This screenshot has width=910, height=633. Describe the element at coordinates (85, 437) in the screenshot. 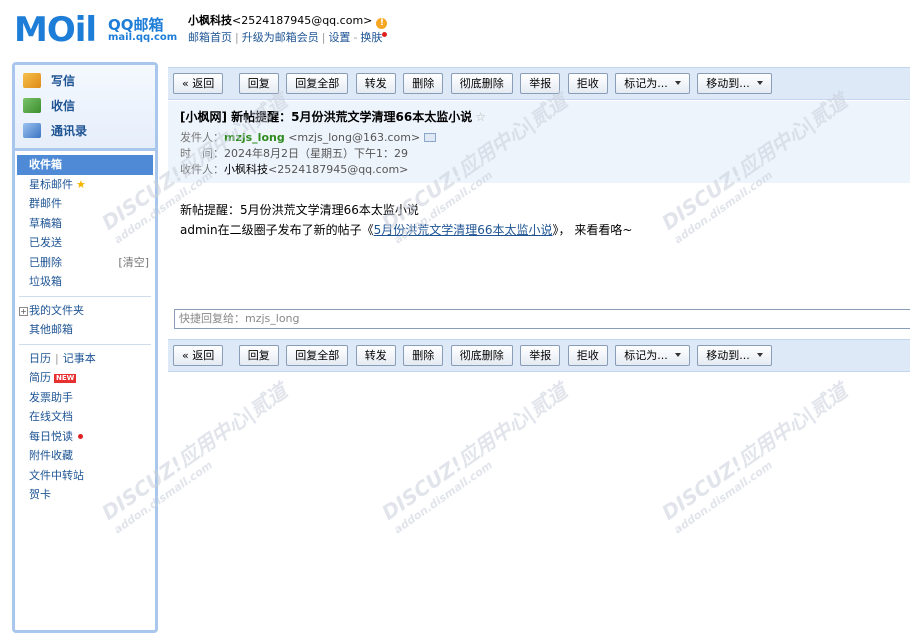

I see `sidebar-item-daily-read: 每日悦读` at that location.